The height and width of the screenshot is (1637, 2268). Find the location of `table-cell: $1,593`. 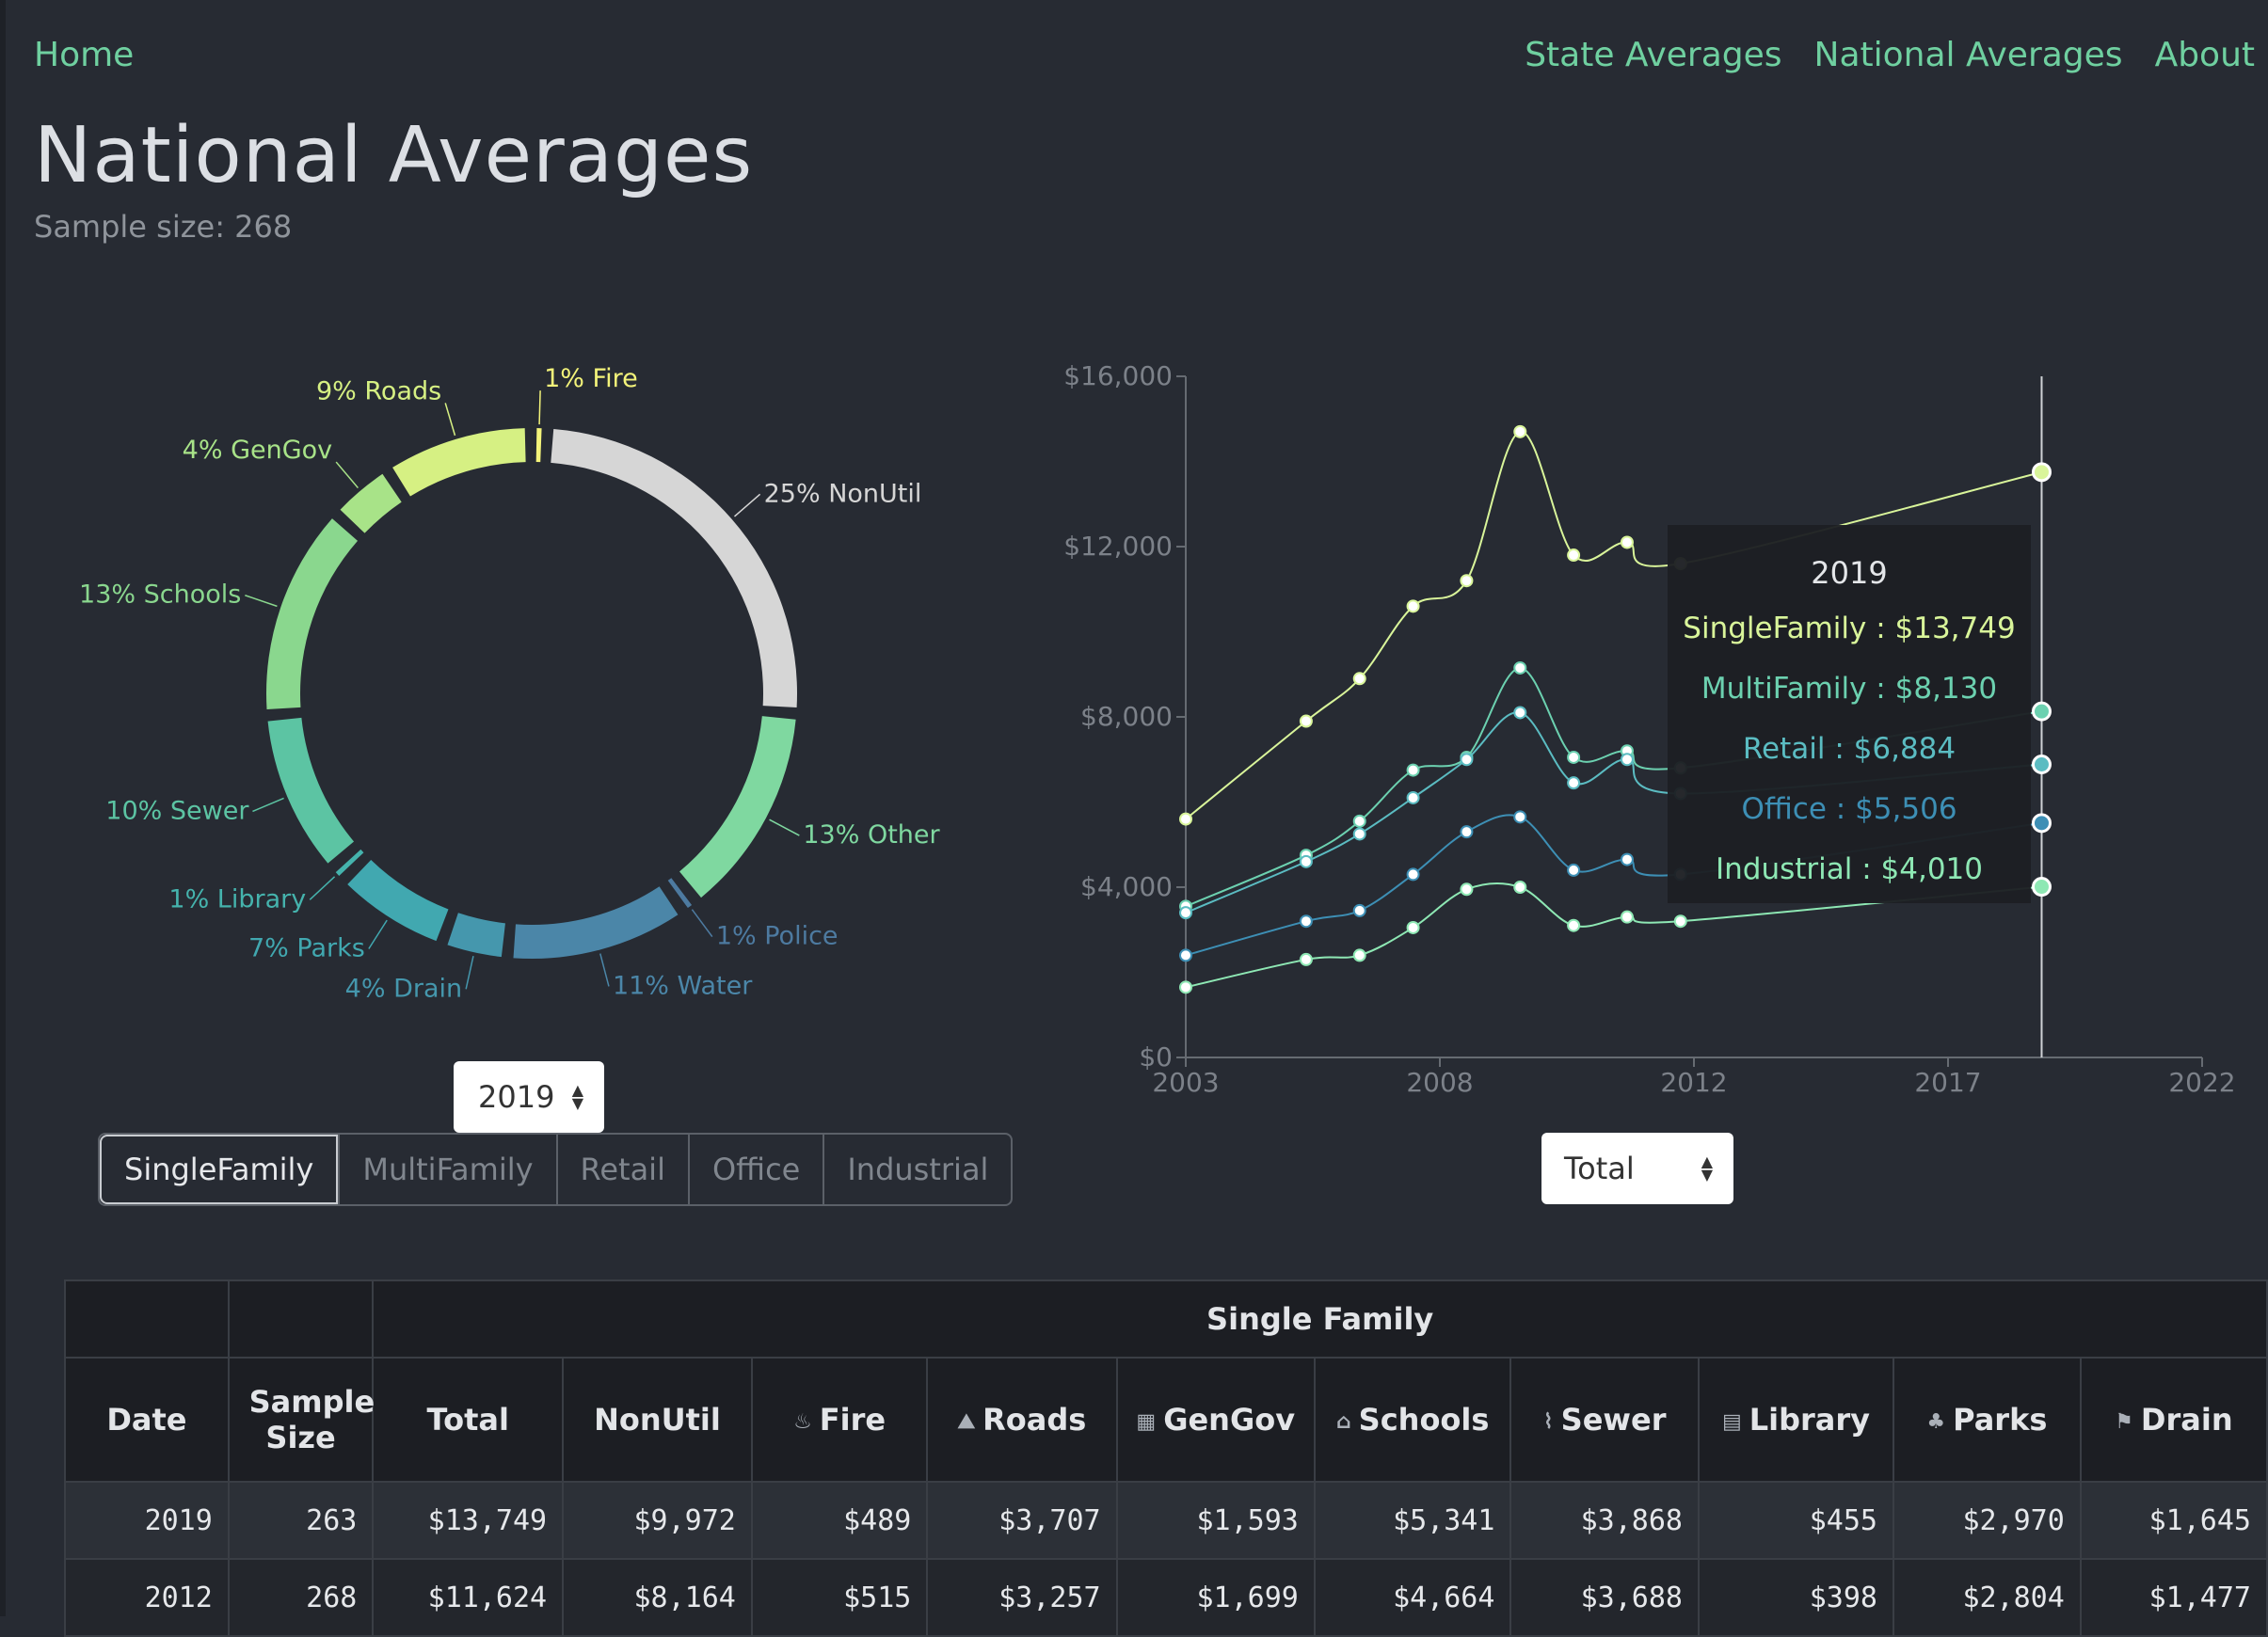

table-cell: $1,593 is located at coordinates (1215, 1520).